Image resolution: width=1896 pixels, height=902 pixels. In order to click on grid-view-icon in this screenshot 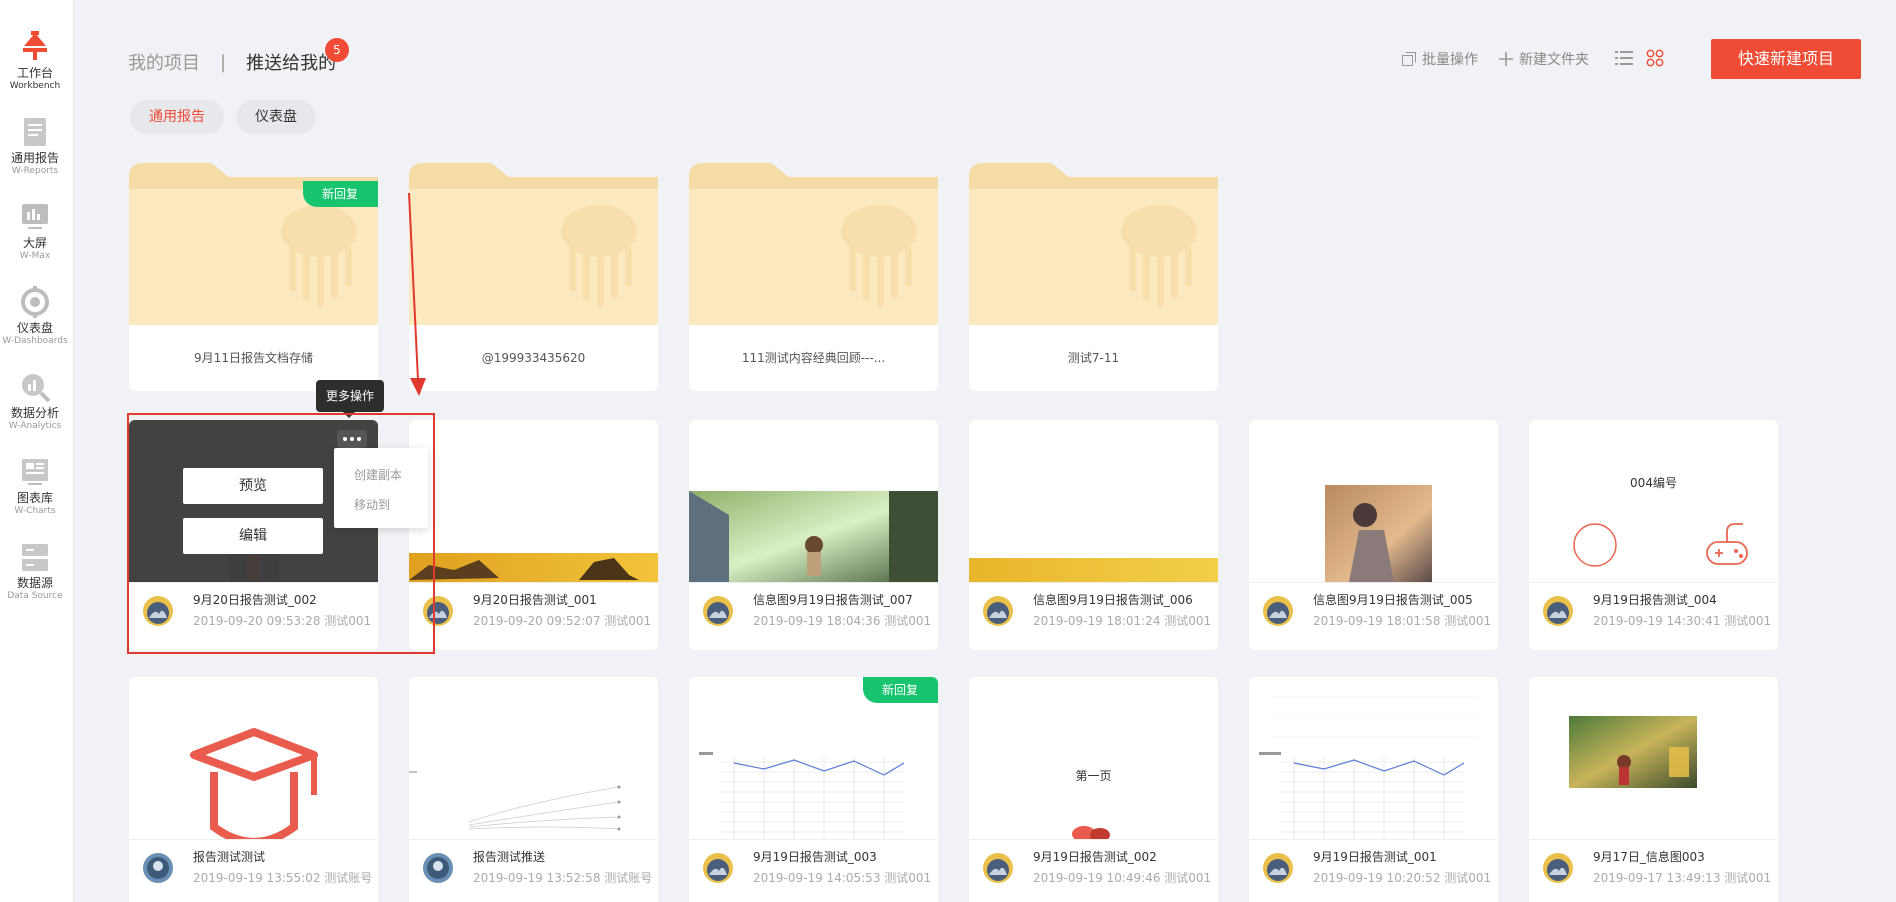, I will do `click(1655, 58)`.